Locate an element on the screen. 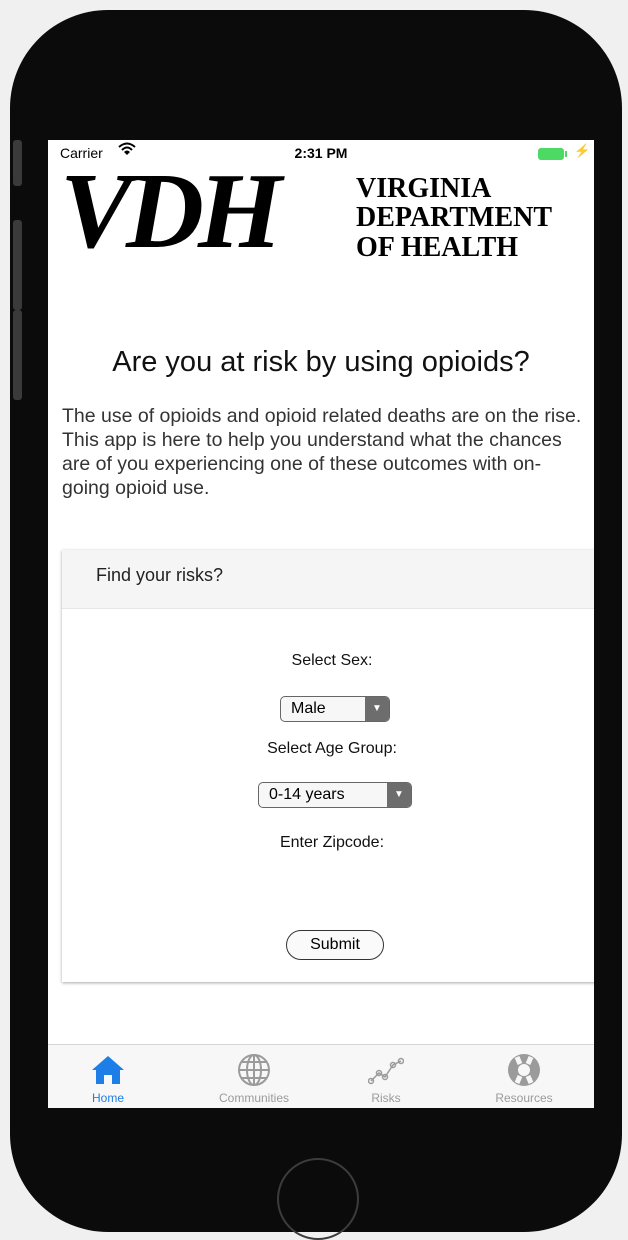 This screenshot has width=628, height=1240. logo-line-3: OF HEALTH is located at coordinates (437, 247).